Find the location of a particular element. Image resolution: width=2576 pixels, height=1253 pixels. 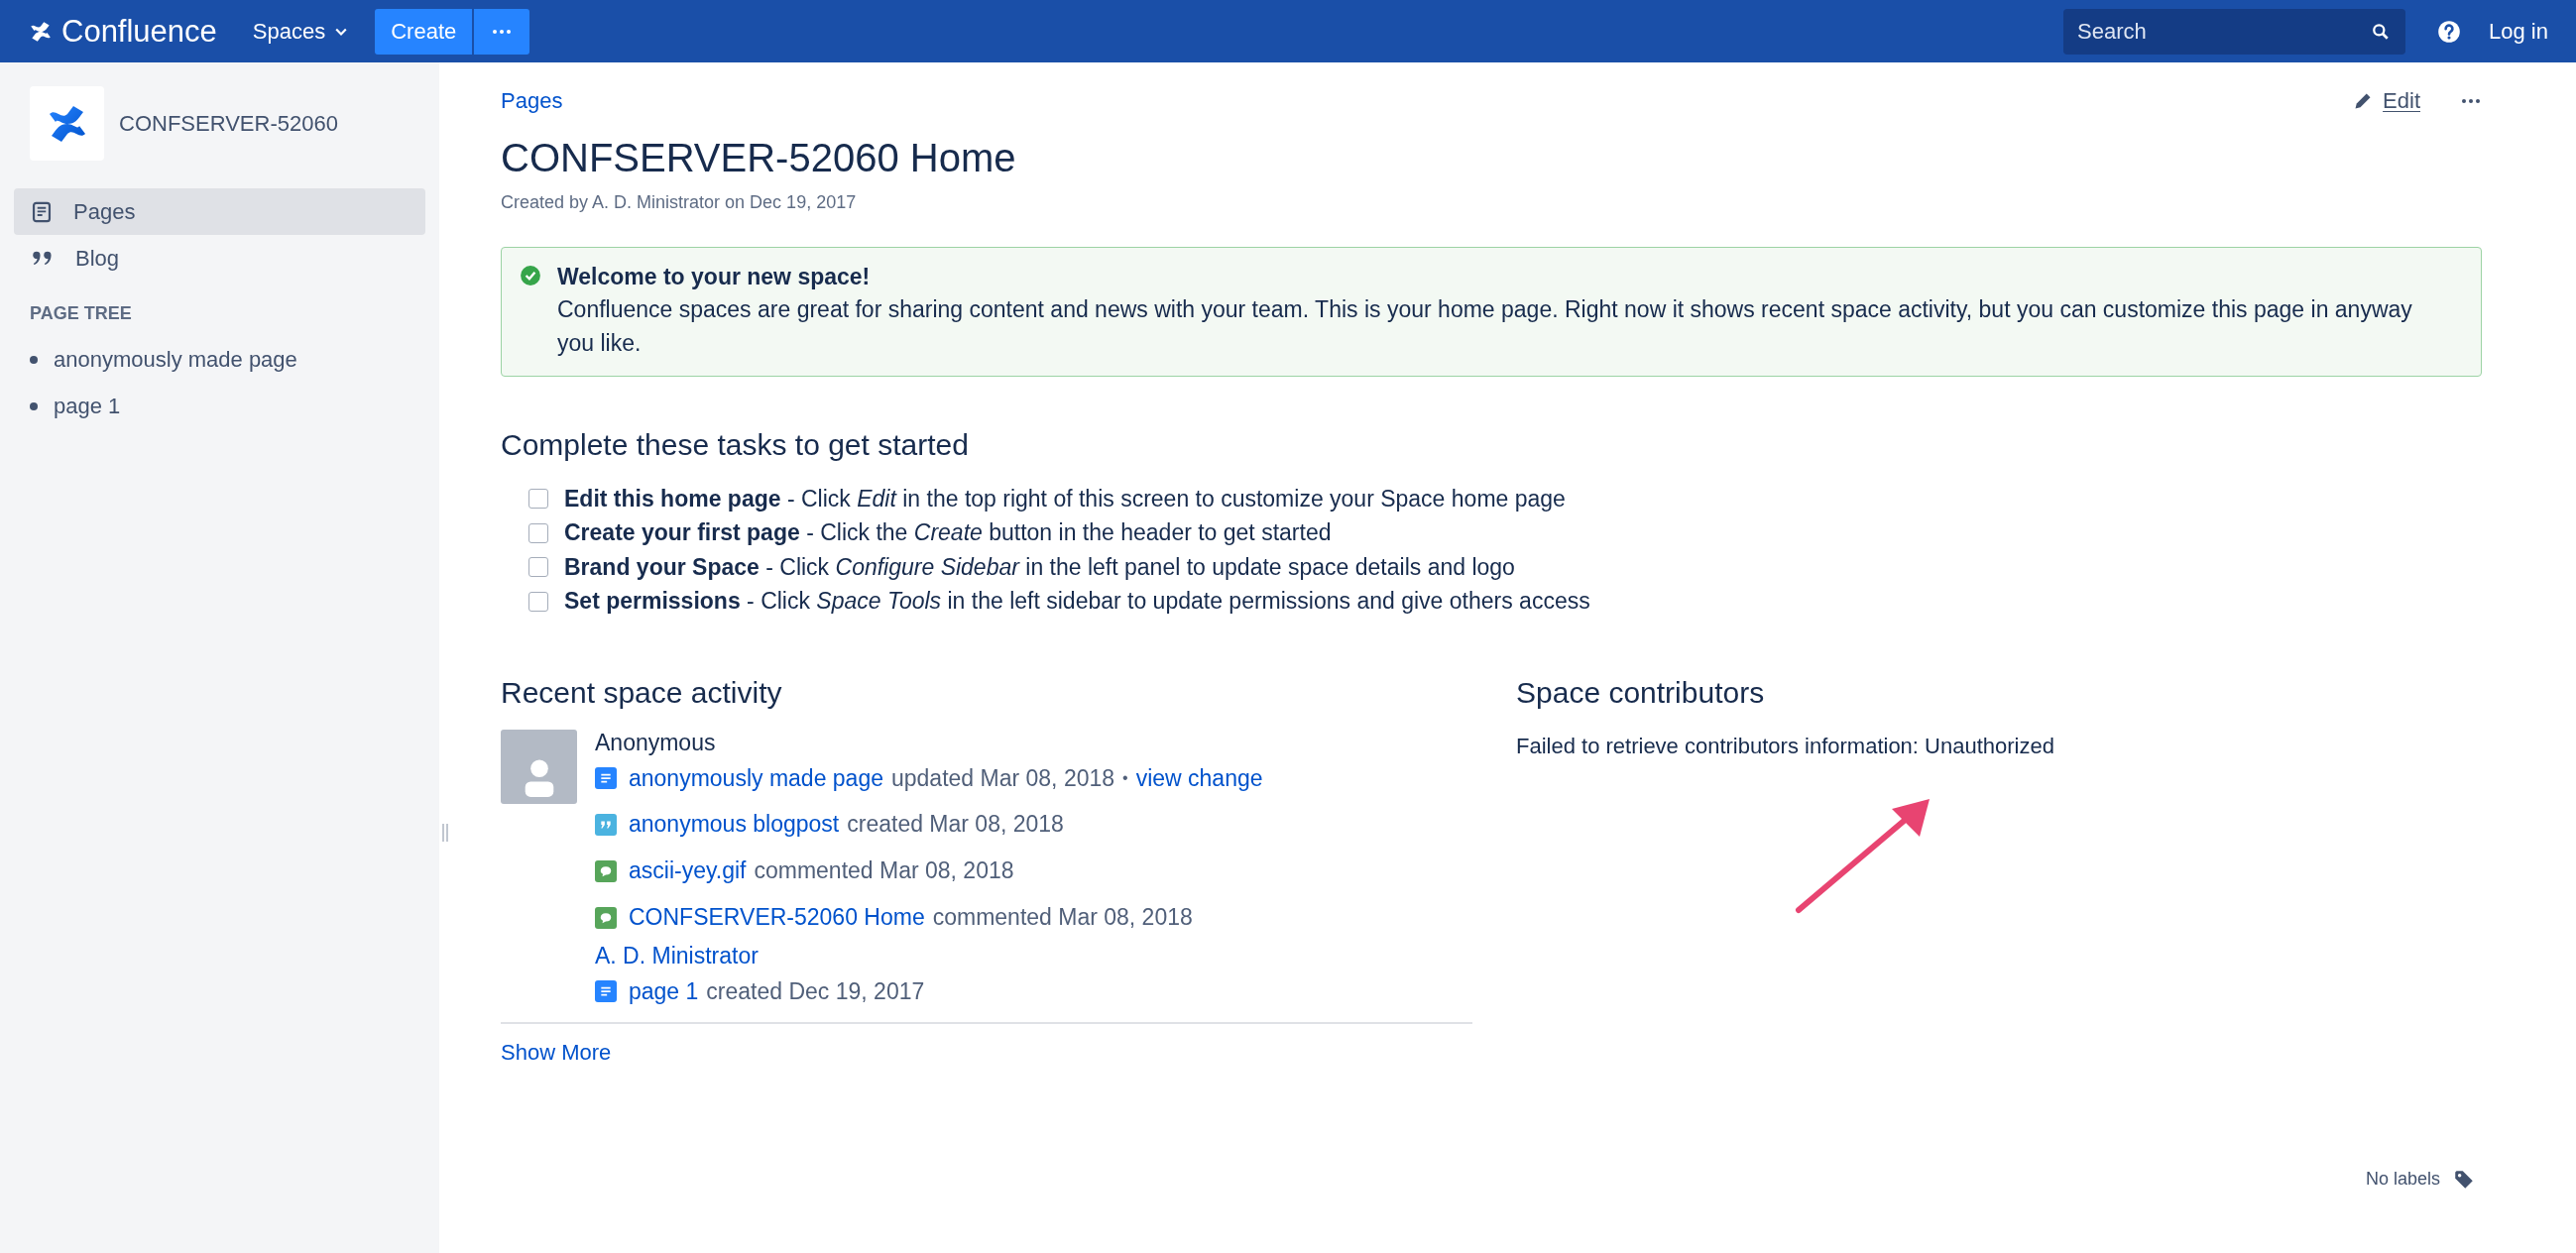

activity-action: created Mar 08, 2018 is located at coordinates (956, 824).